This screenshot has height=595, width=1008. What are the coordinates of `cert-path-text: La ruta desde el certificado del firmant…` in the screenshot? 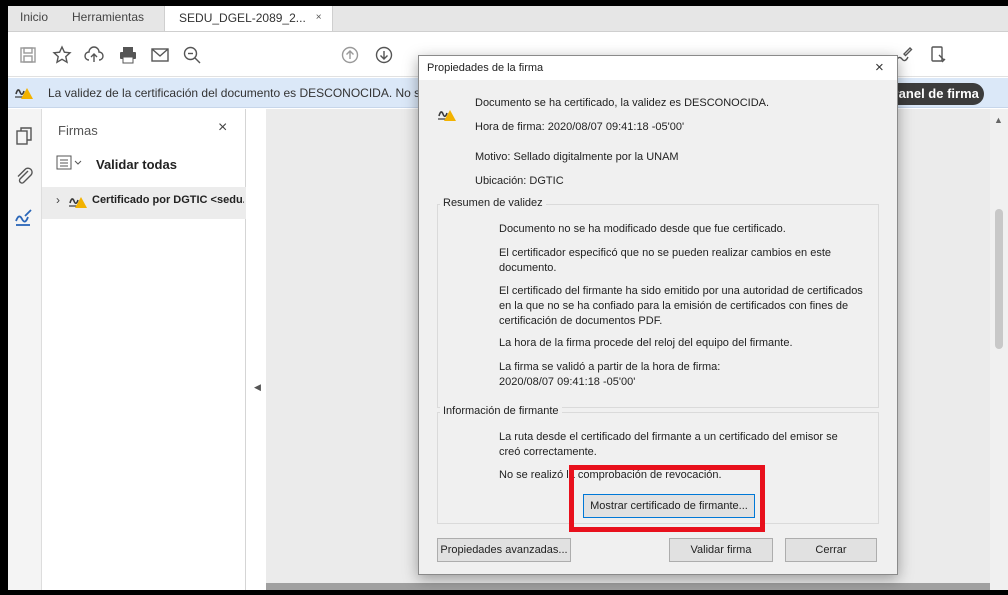 It's located at (668, 444).